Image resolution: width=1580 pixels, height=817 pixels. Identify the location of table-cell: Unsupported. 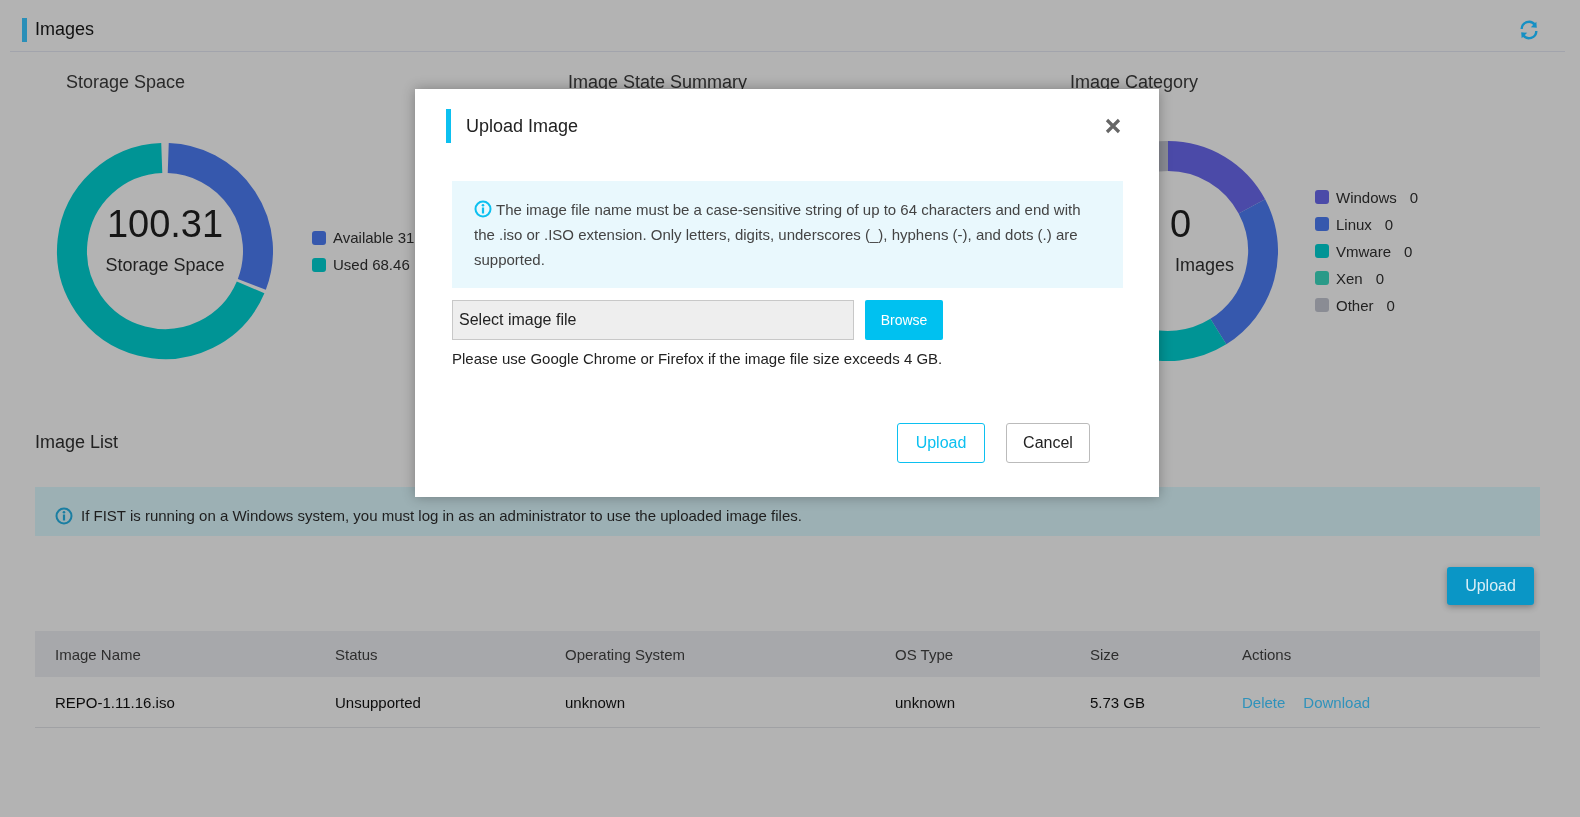
(430, 702).